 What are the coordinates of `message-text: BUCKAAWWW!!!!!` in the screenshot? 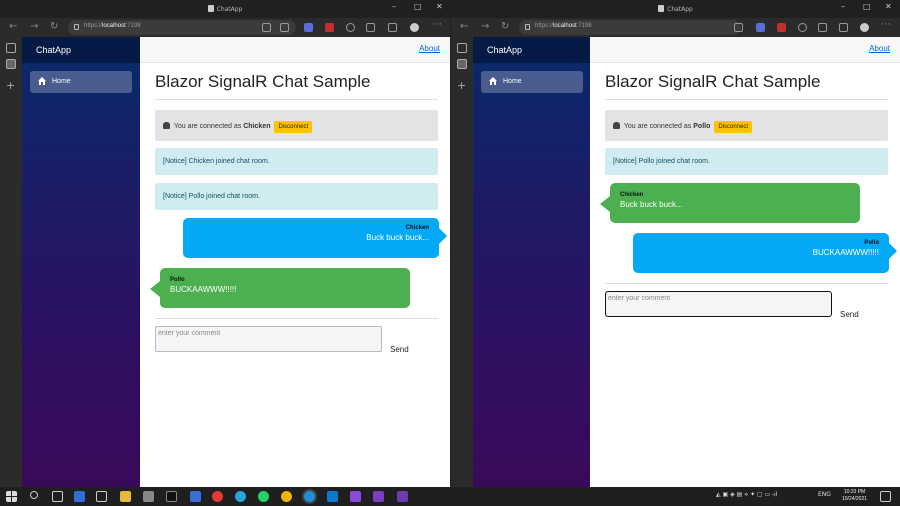 It's located at (203, 289).